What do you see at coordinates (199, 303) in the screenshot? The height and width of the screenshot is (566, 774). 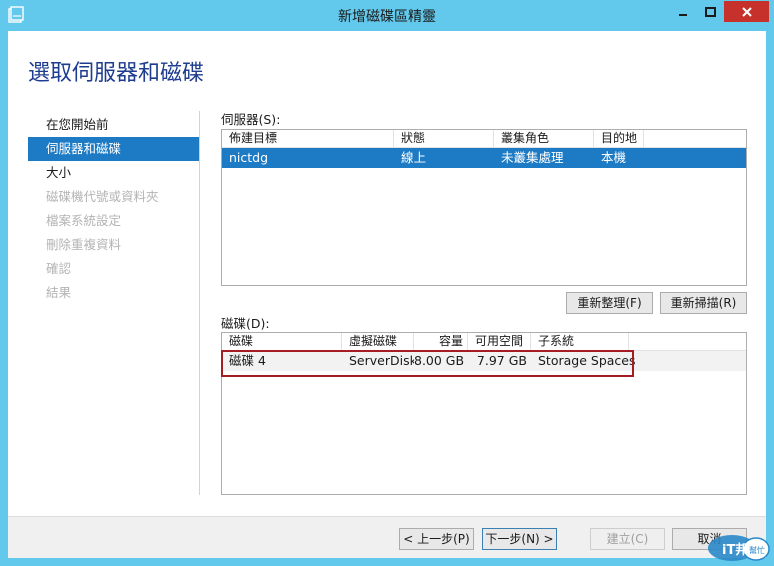 I see `nav-divider` at bounding box center [199, 303].